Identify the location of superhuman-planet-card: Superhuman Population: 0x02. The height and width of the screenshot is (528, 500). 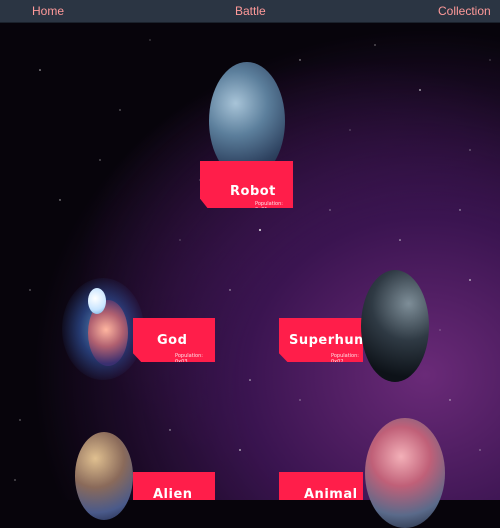
(321, 340).